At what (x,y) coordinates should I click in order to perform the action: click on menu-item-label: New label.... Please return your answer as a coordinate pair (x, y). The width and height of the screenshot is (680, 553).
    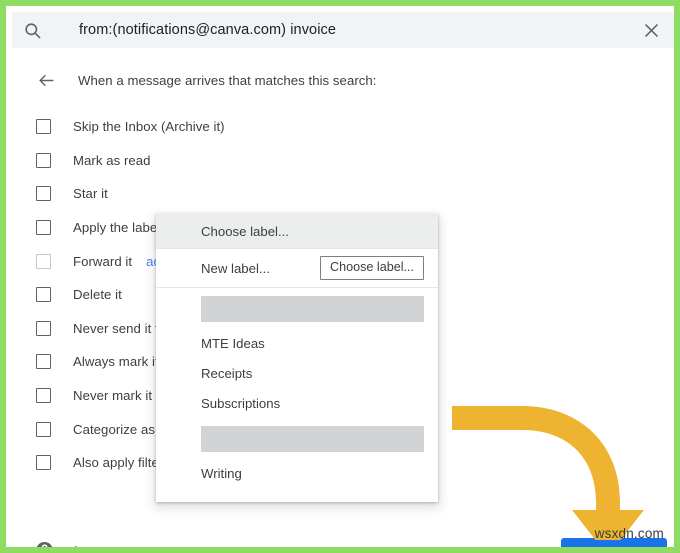
    Looking at the image, I should click on (235, 268).